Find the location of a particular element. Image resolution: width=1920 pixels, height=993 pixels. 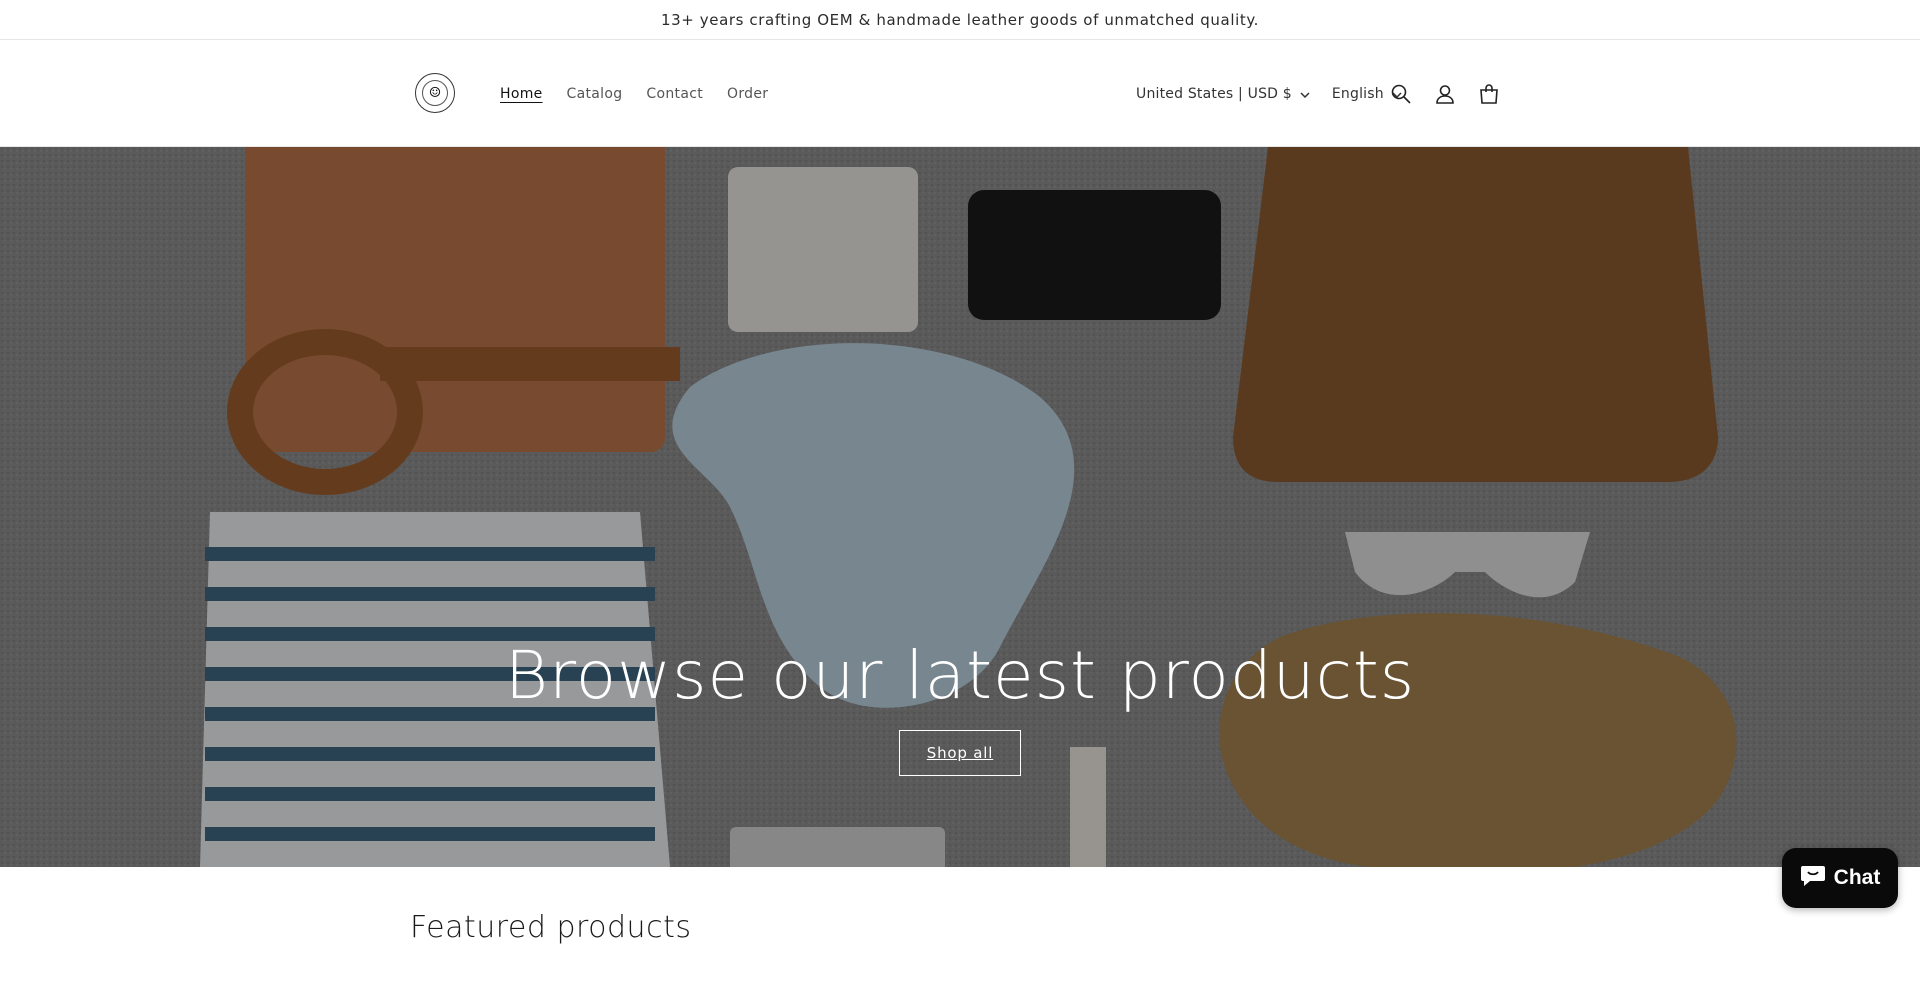

seal-logo-icon: ☺ is located at coordinates (435, 93).